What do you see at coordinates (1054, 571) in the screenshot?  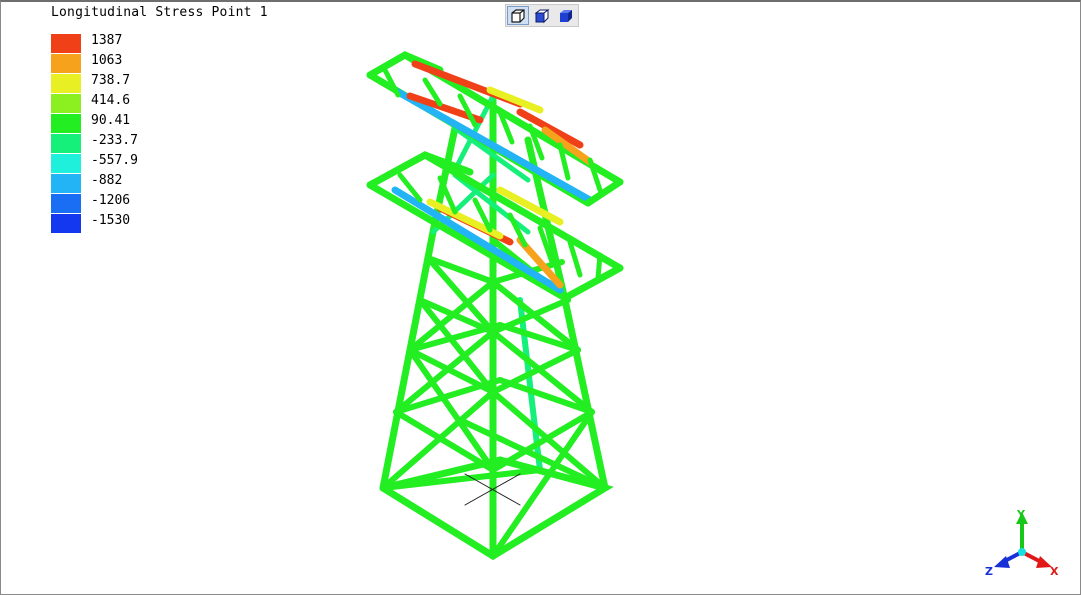 I see `x-axis-label: X` at bounding box center [1054, 571].